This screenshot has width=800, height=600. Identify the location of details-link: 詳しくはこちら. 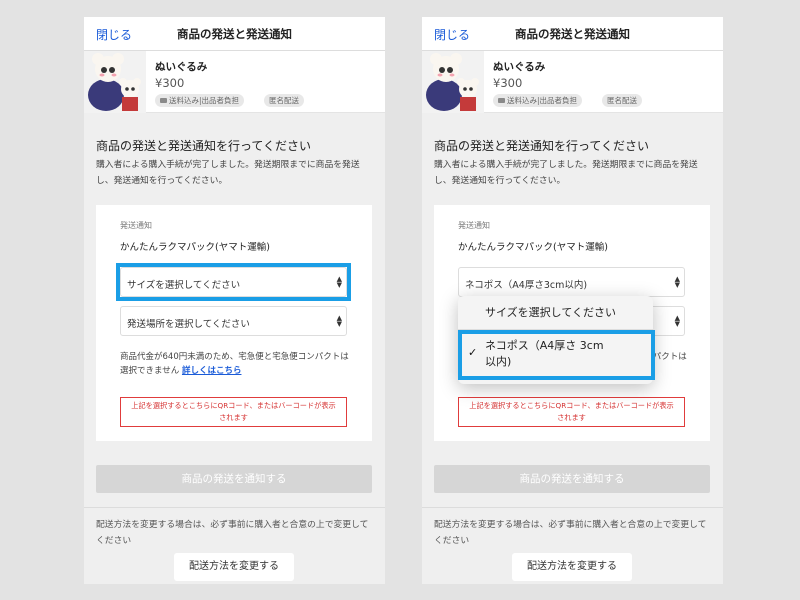
(212, 371).